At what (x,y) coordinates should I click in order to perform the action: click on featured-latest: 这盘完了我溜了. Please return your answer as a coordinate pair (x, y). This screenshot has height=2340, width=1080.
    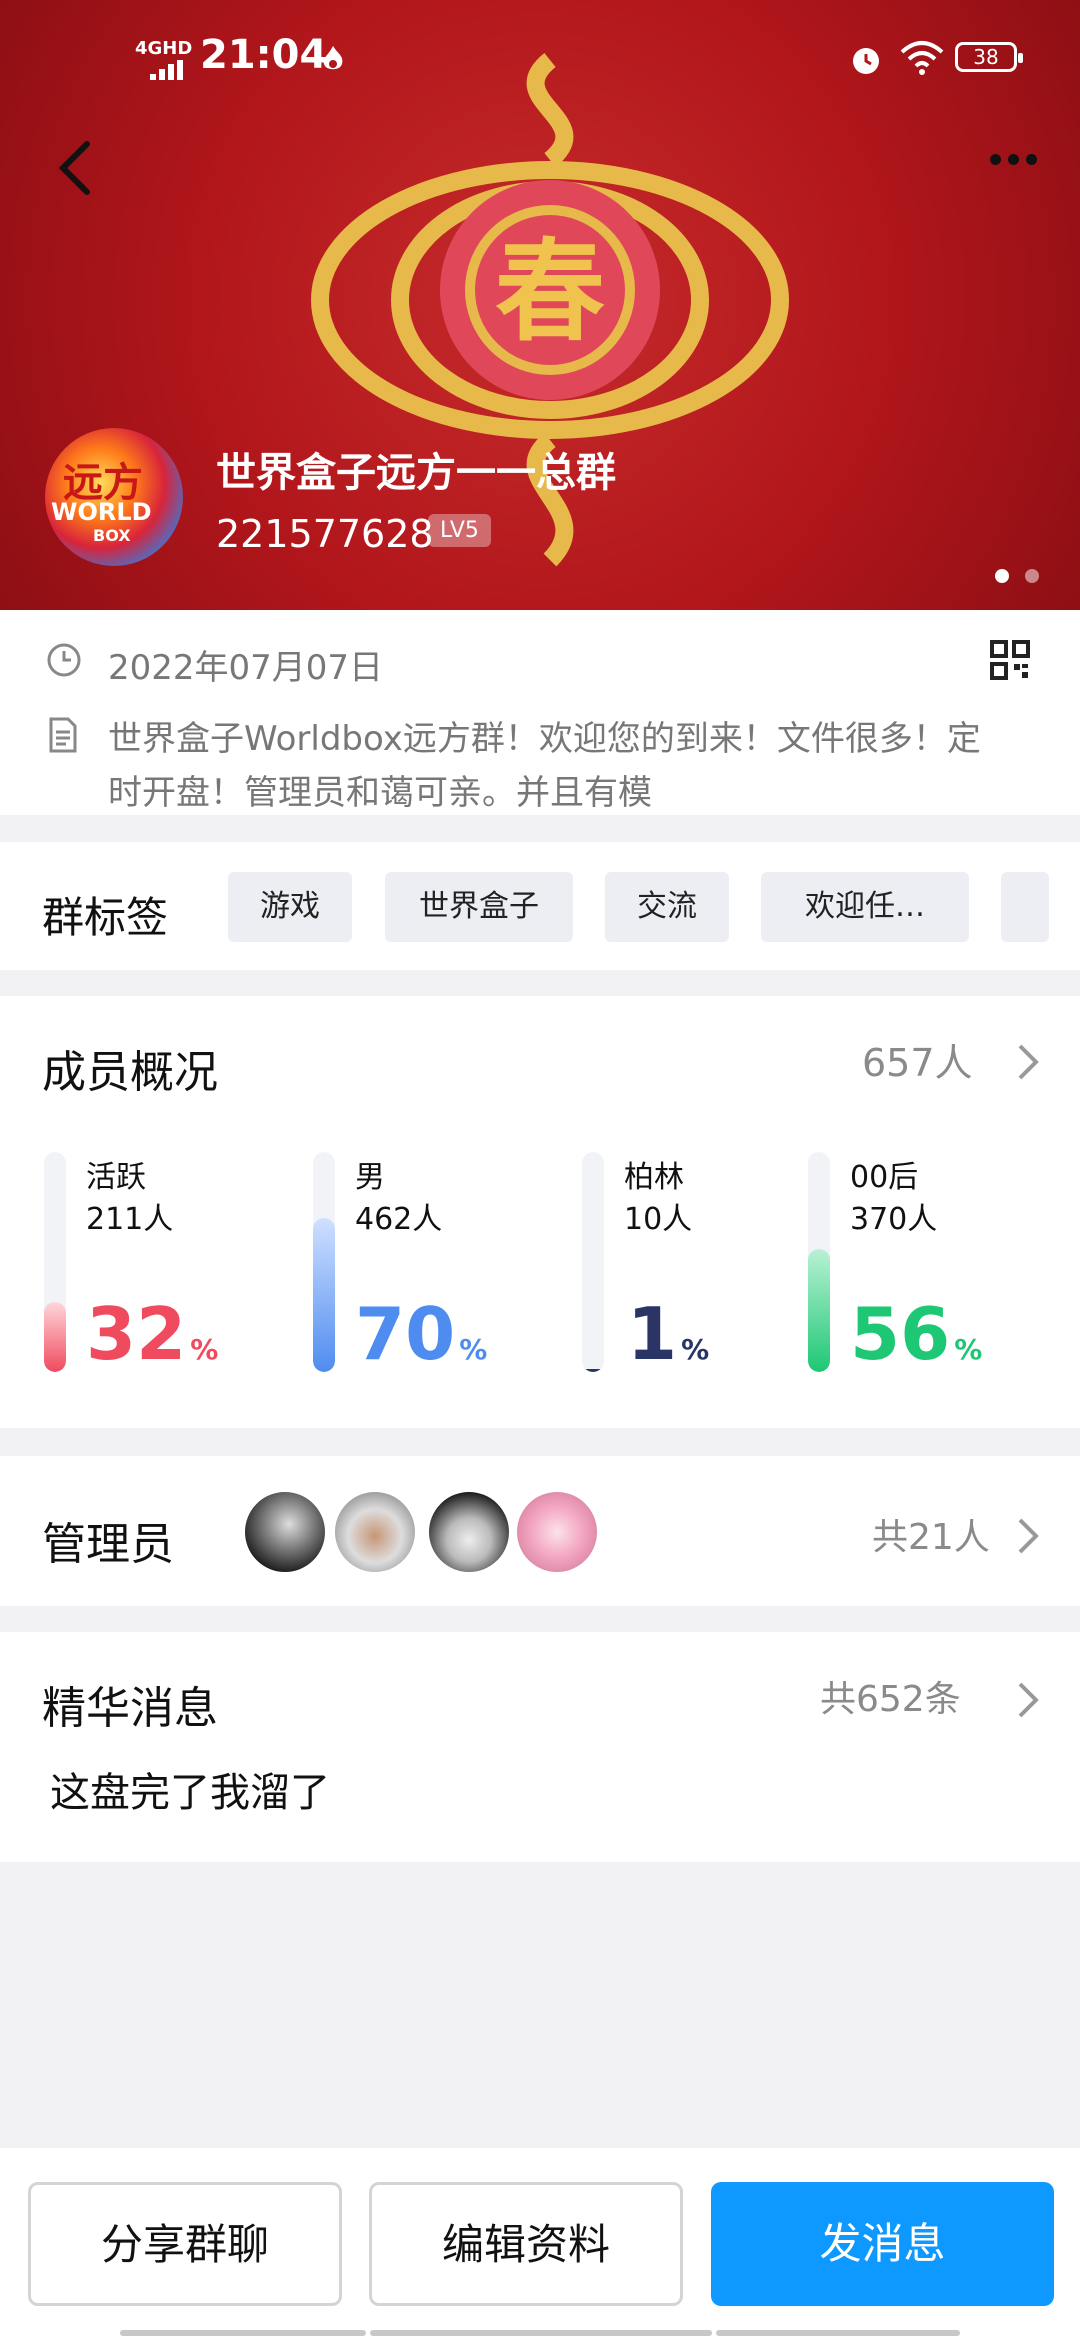
    Looking at the image, I should click on (190, 1789).